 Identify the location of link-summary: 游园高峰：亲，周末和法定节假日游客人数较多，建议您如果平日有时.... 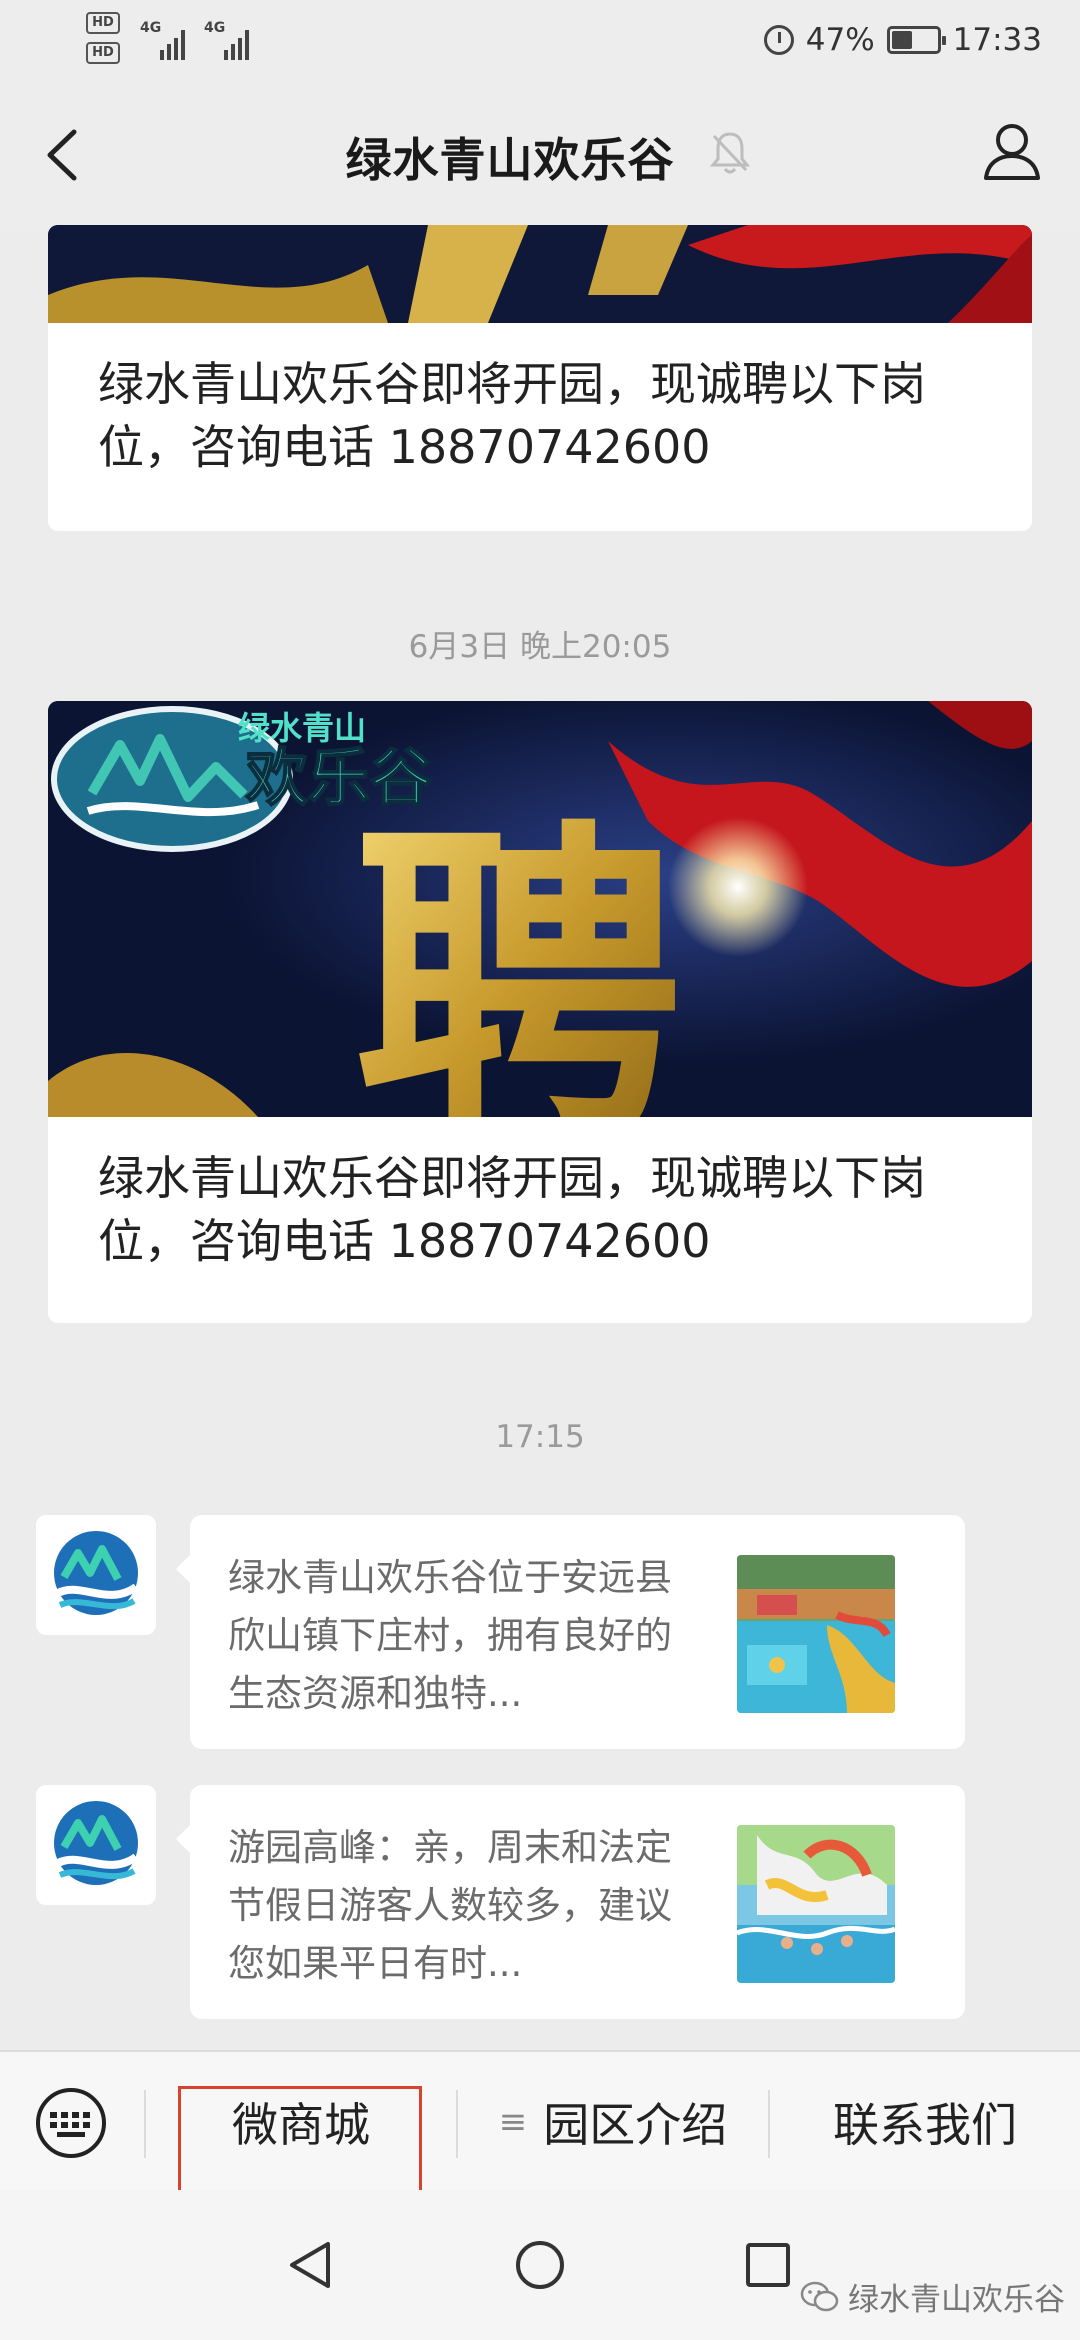
(450, 1905).